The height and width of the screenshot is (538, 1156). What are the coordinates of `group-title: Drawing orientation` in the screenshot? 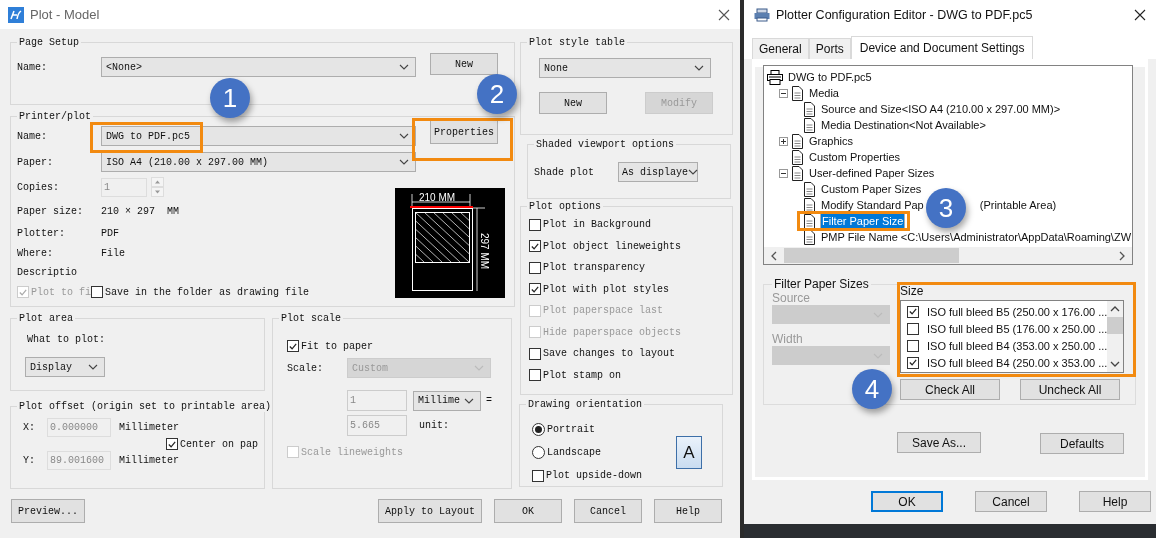 It's located at (585, 404).